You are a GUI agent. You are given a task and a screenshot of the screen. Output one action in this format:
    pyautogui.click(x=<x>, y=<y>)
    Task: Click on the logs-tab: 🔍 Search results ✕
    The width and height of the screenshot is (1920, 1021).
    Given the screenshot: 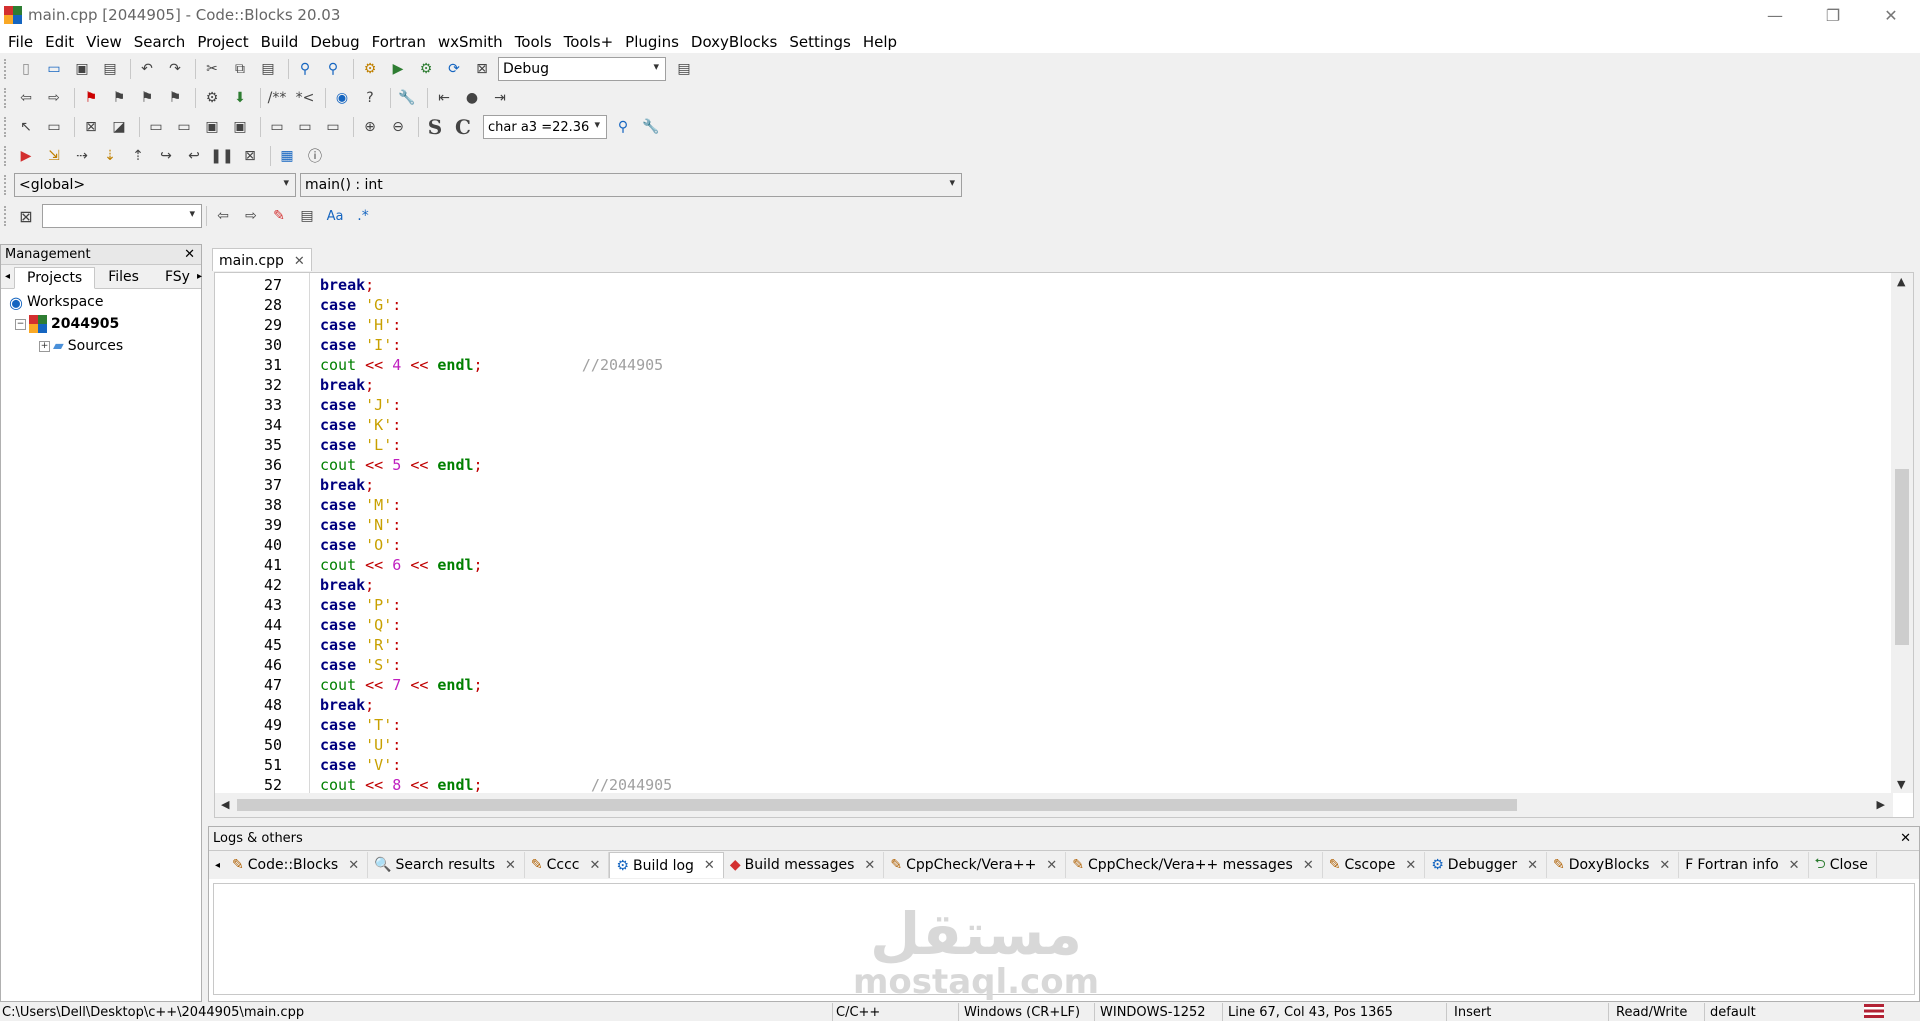 What is the action you would take?
    pyautogui.click(x=446, y=865)
    